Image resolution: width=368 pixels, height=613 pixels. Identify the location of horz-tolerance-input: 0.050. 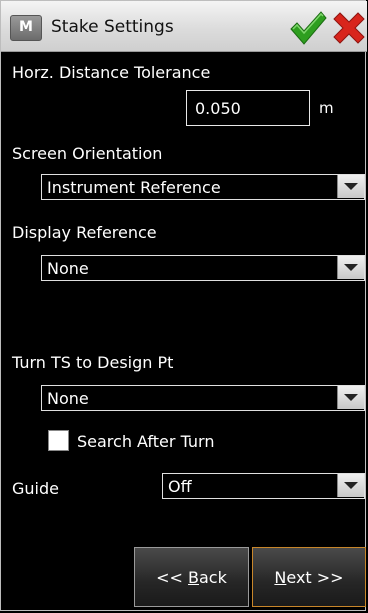
(248, 108).